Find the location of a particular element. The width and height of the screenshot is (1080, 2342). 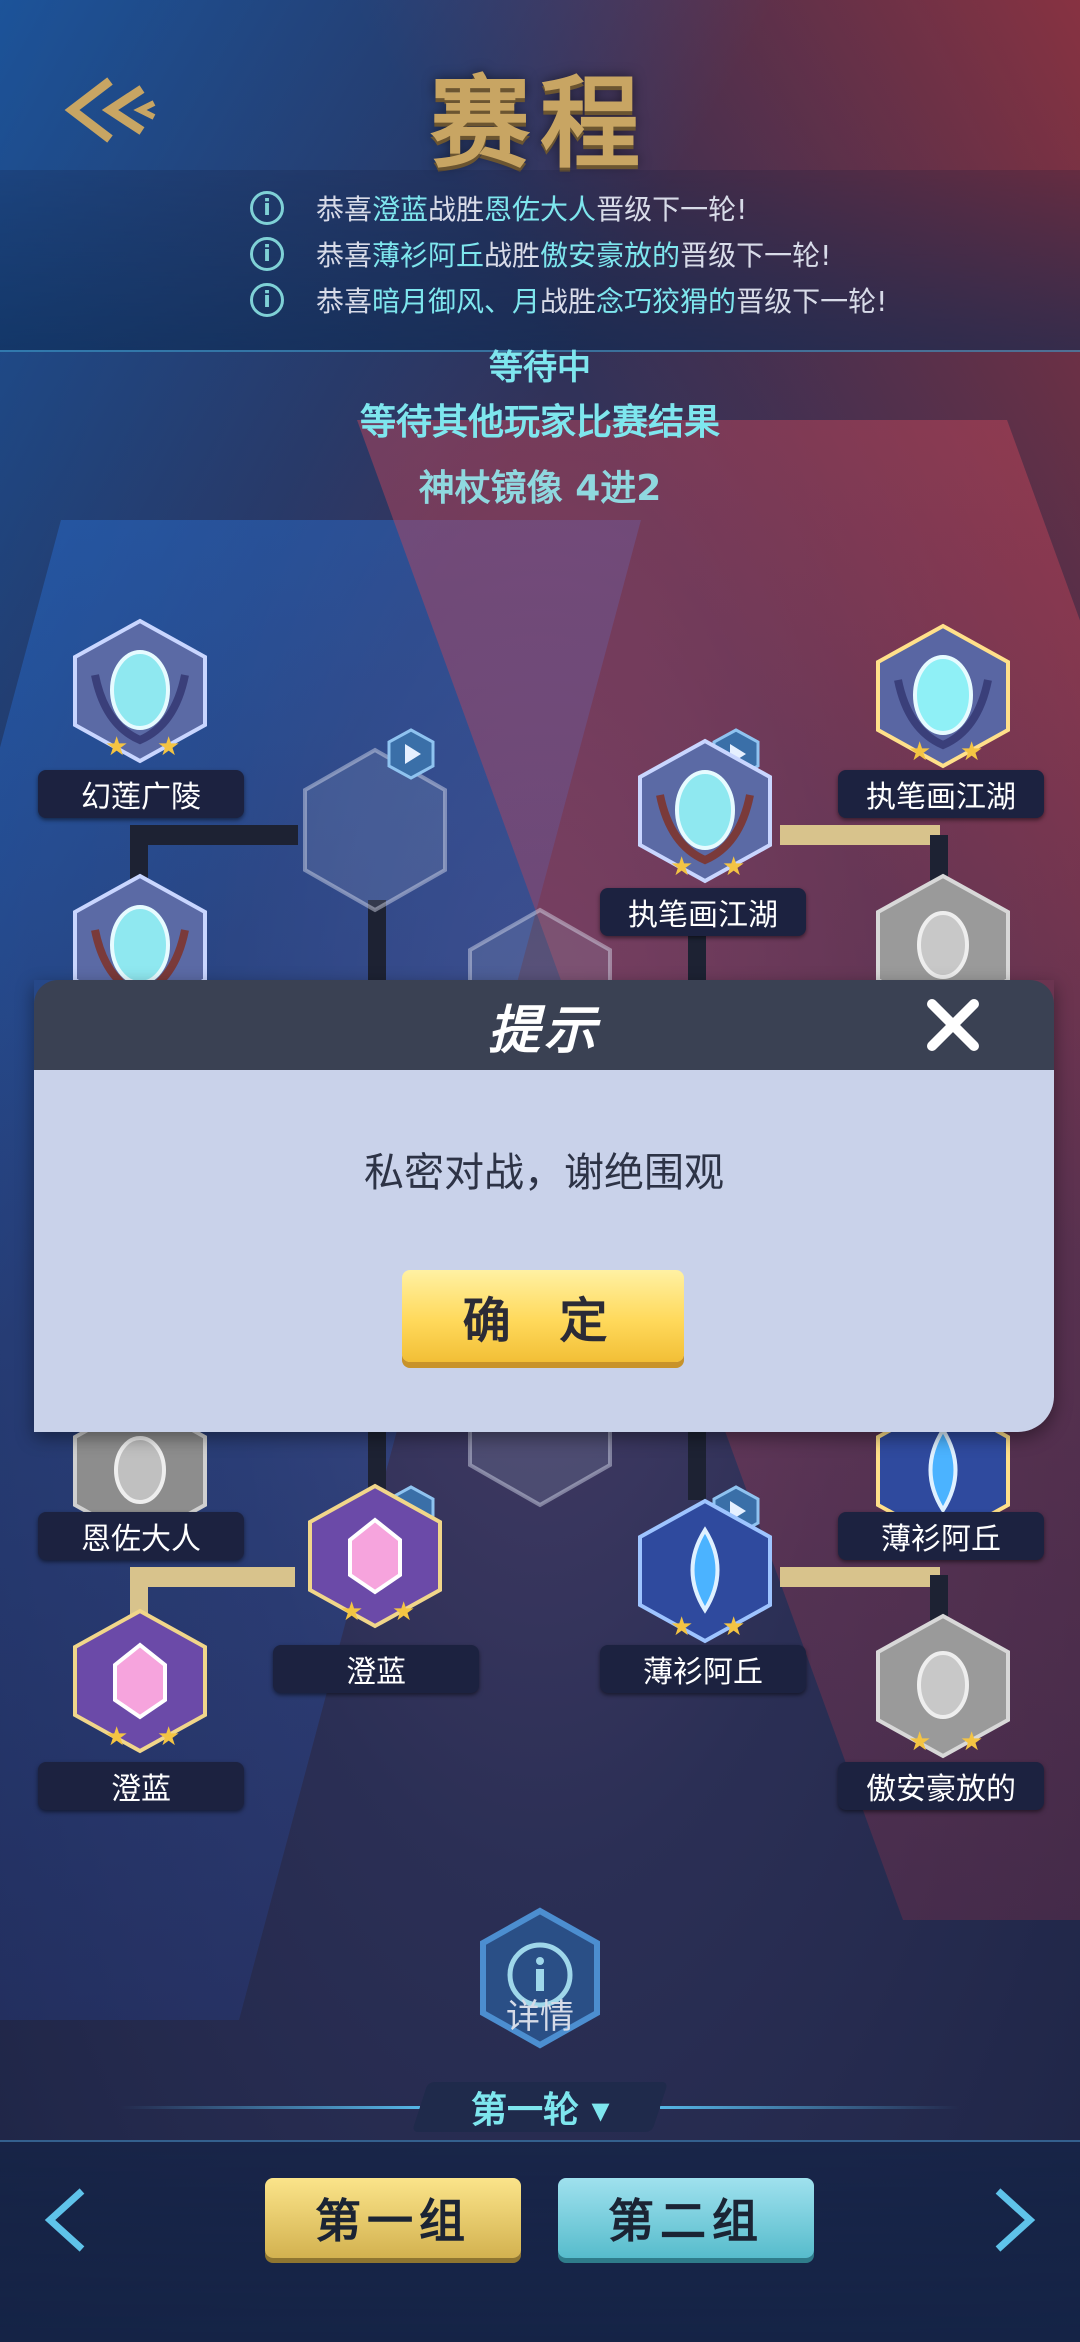

dialog-message: 私密对战，谢绝围观 is located at coordinates (544, 1173).